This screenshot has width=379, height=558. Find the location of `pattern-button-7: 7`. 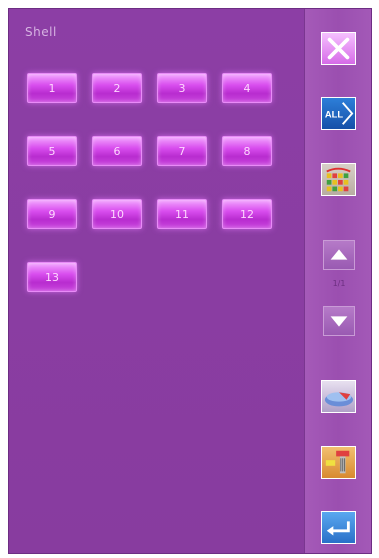

pattern-button-7: 7 is located at coordinates (182, 151).